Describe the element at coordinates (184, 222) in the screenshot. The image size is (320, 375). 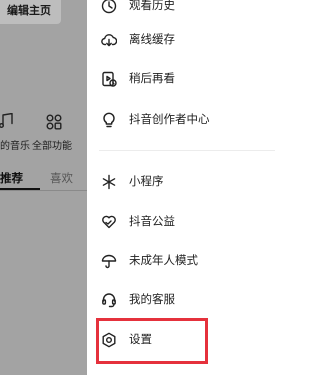
I see `menu-item-charity: 抖音公益` at that location.